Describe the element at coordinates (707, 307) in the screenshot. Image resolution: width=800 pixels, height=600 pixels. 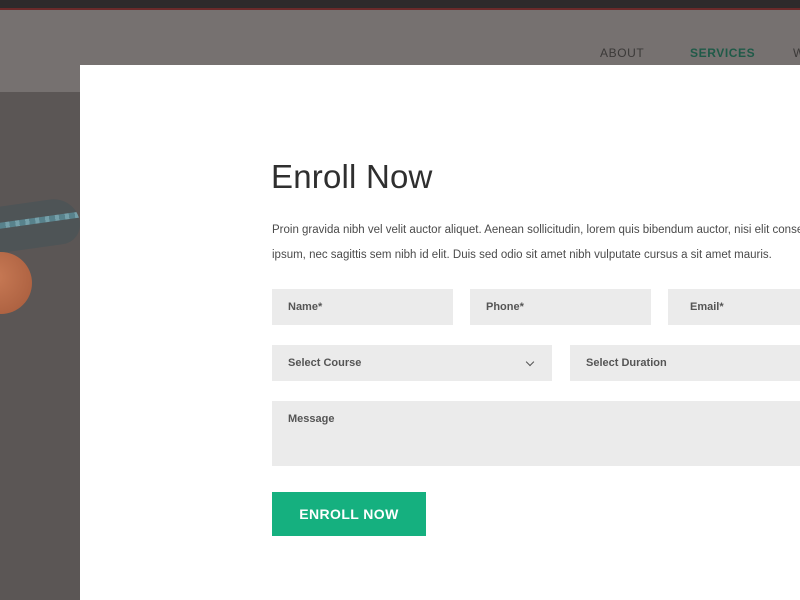
I see `email-placeholder: Email*` at that location.